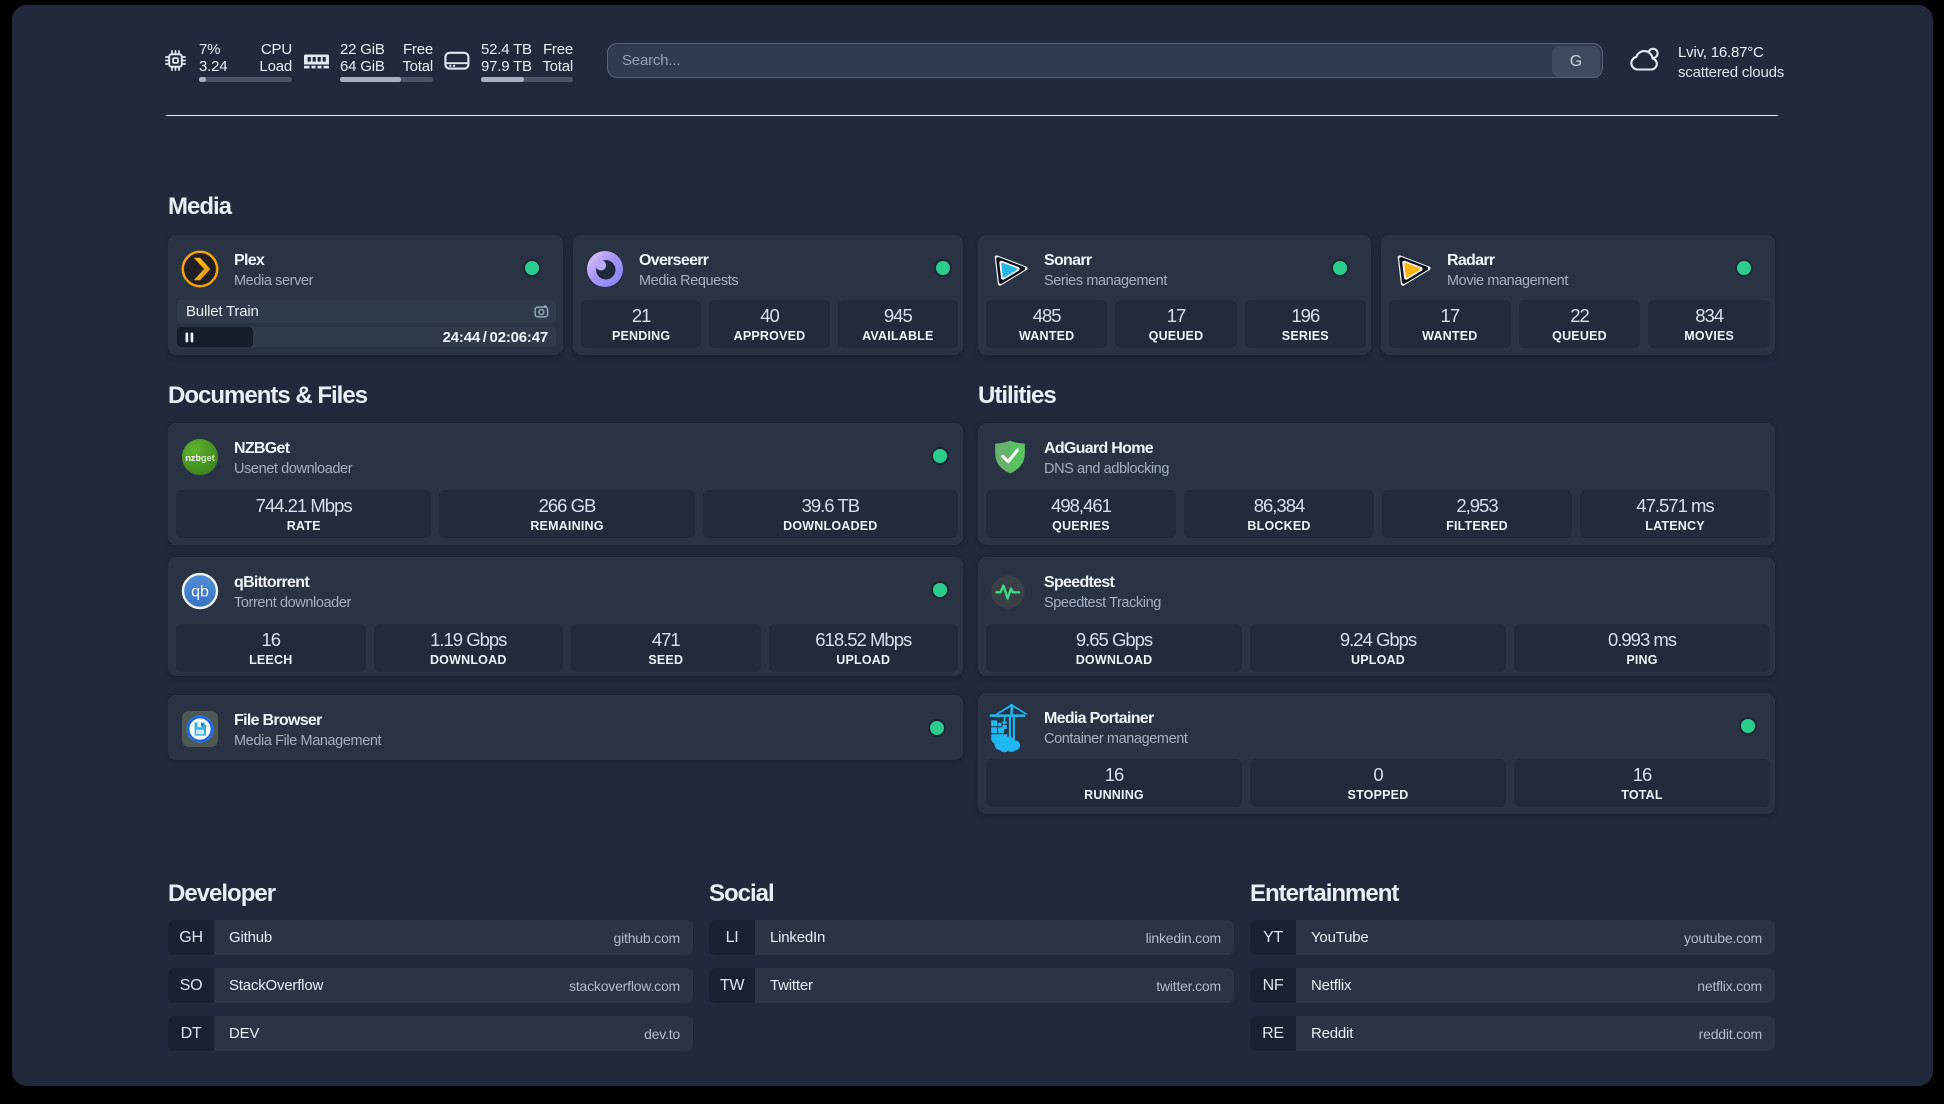  I want to click on svg-text: nzbget, so click(200, 458).